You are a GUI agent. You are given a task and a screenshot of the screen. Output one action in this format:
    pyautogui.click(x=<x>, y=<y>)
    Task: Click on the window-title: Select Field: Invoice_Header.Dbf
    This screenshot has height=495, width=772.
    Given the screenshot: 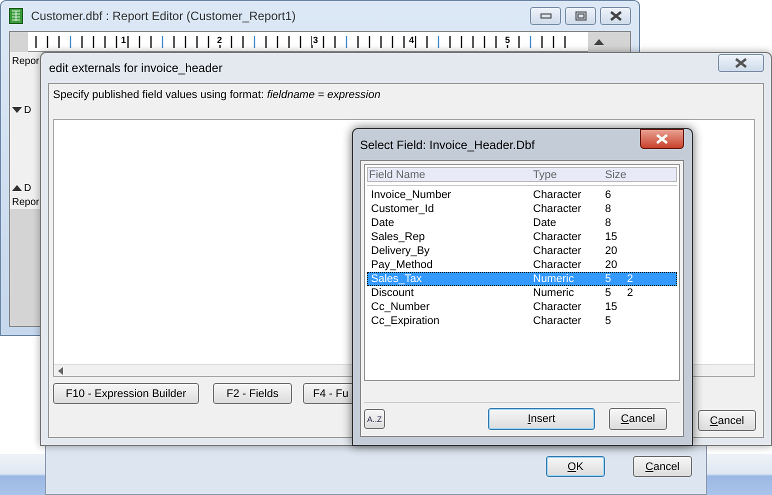 What is the action you would take?
    pyautogui.click(x=448, y=145)
    